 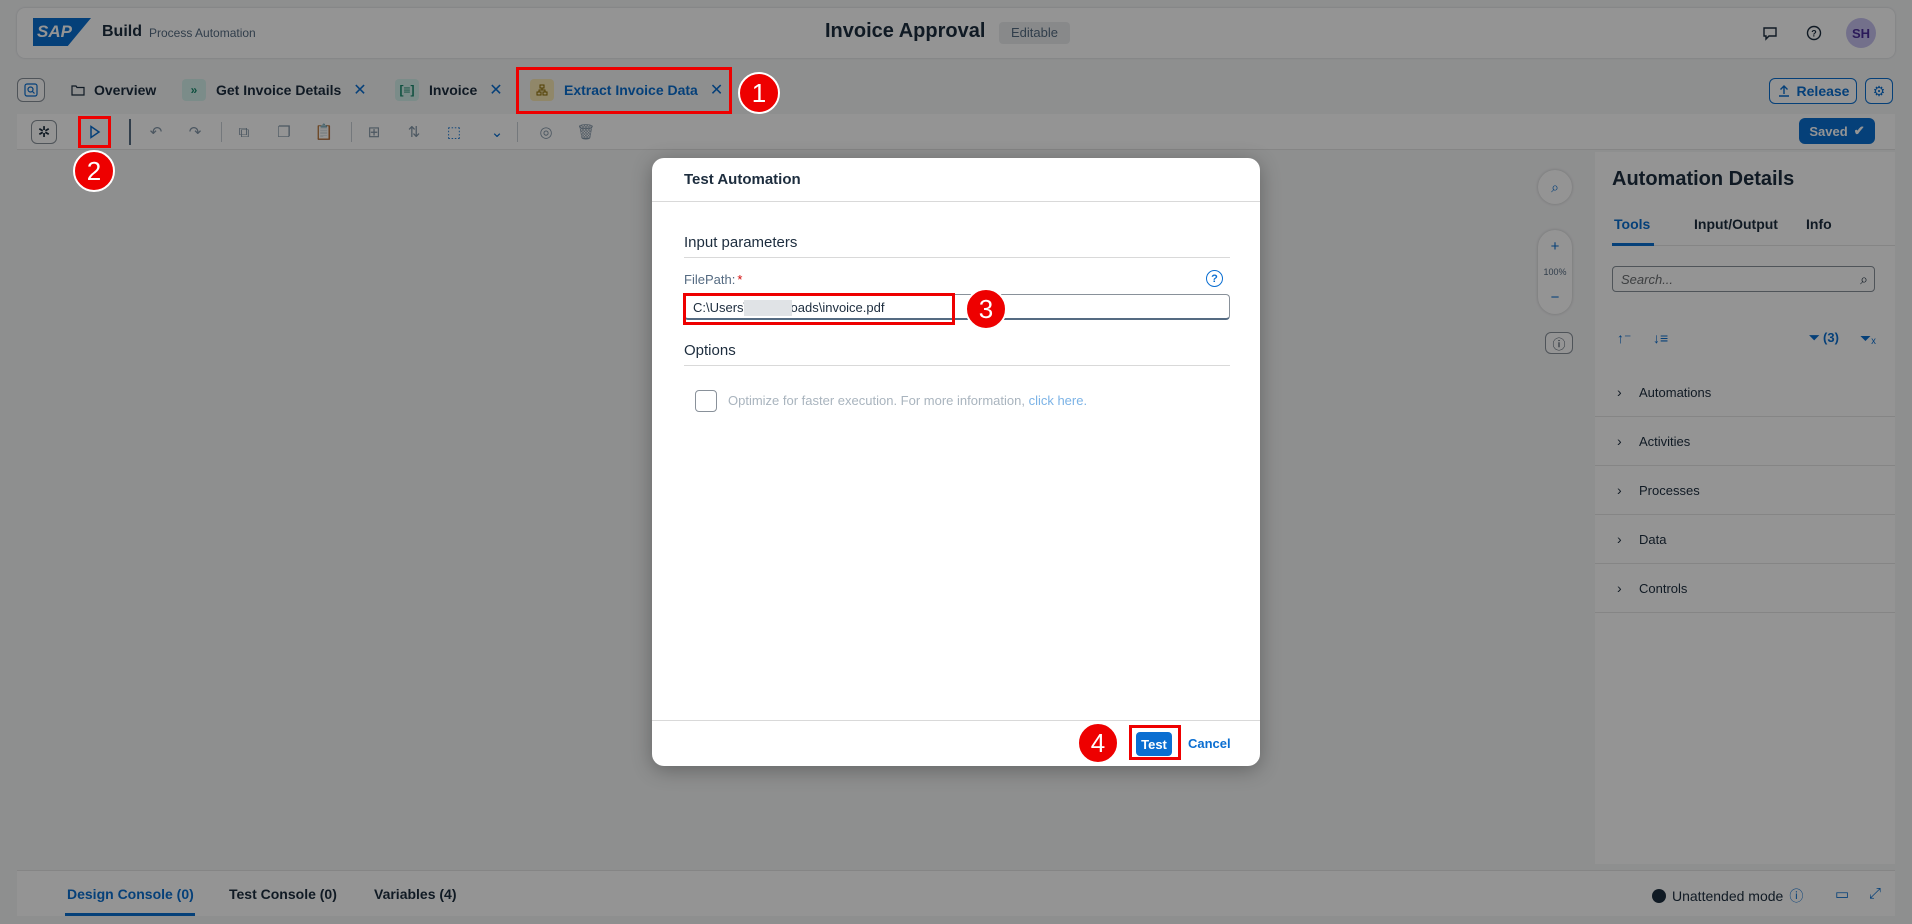 I want to click on step-marker: 1, so click(x=759, y=93).